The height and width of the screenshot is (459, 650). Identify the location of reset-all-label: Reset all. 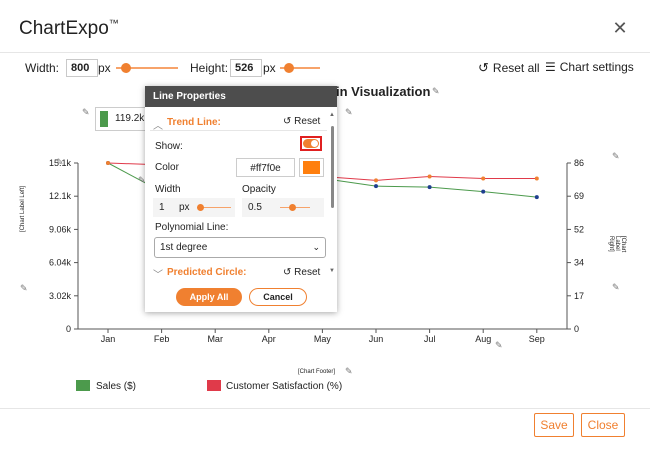
(516, 68).